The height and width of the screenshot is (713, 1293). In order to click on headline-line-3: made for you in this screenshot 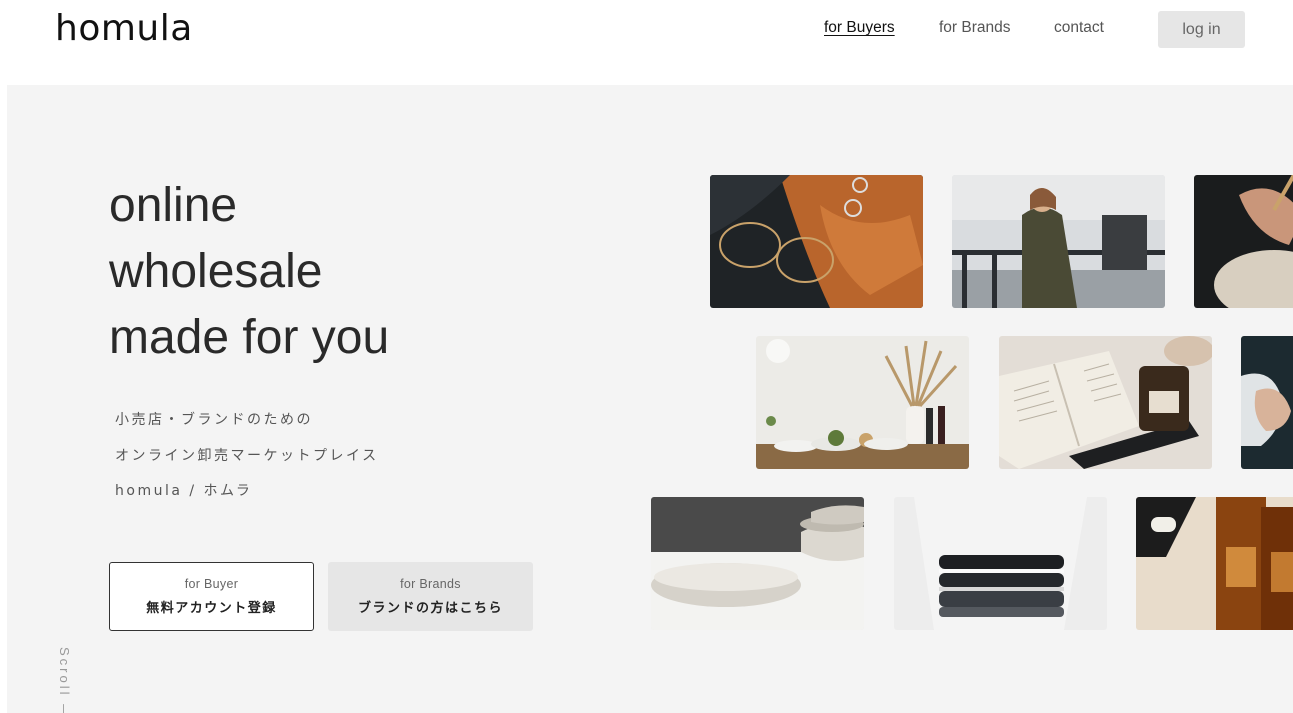, I will do `click(249, 337)`.